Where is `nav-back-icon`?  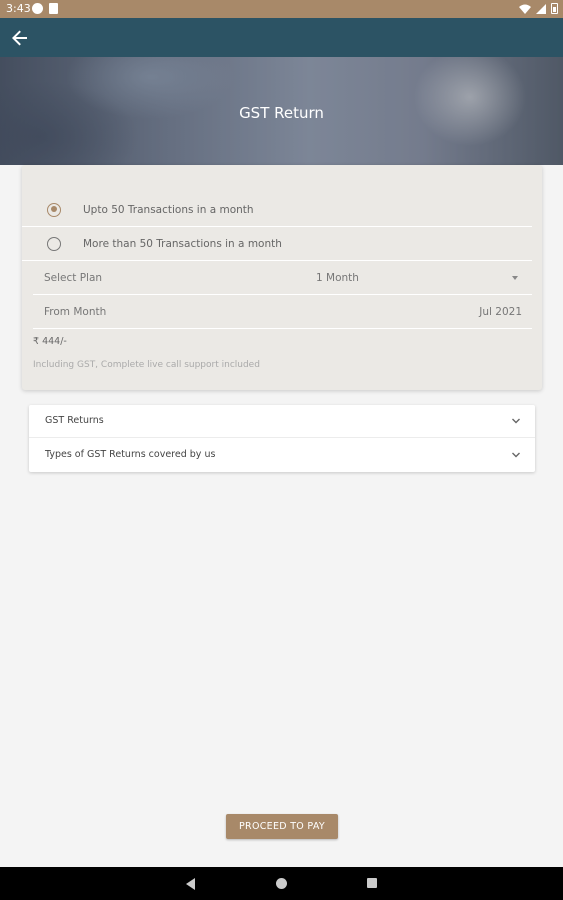 nav-back-icon is located at coordinates (190, 884).